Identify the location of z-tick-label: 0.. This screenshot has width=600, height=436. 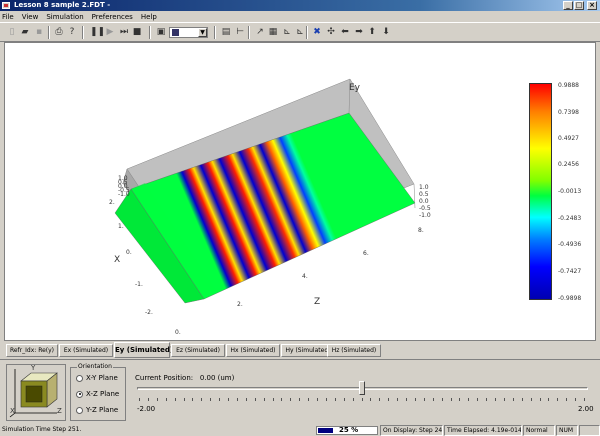
(178, 332).